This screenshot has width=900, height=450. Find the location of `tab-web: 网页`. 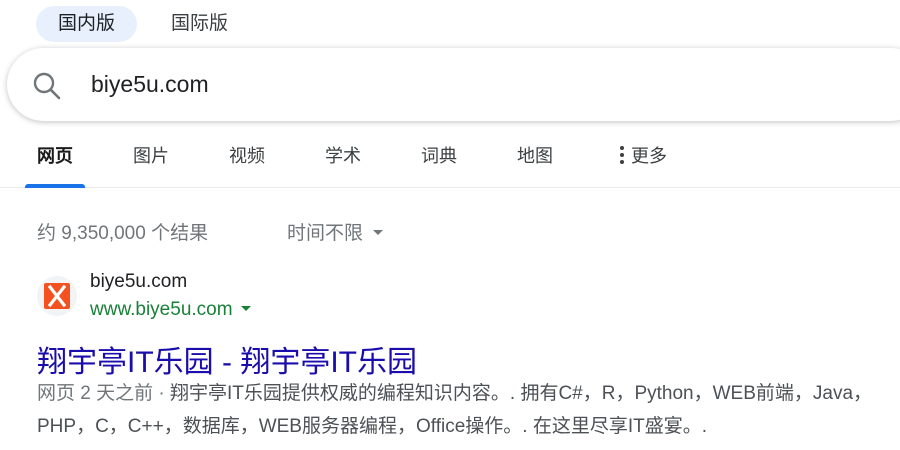

tab-web: 网页 is located at coordinates (55, 155).